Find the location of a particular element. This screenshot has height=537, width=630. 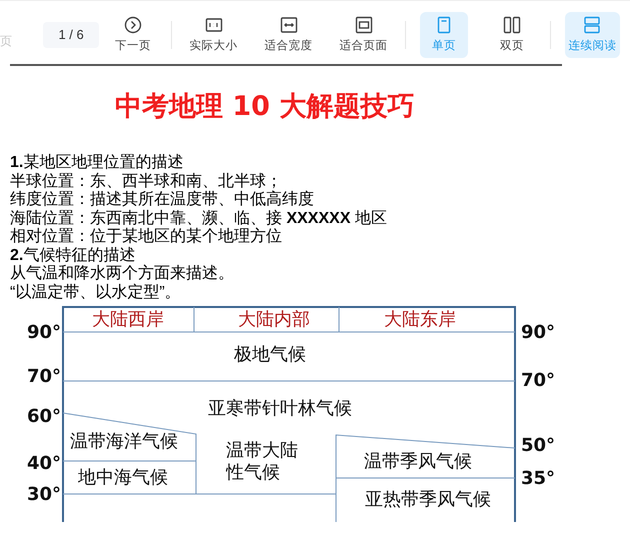

latitude-label: 60° is located at coordinates (43, 416).